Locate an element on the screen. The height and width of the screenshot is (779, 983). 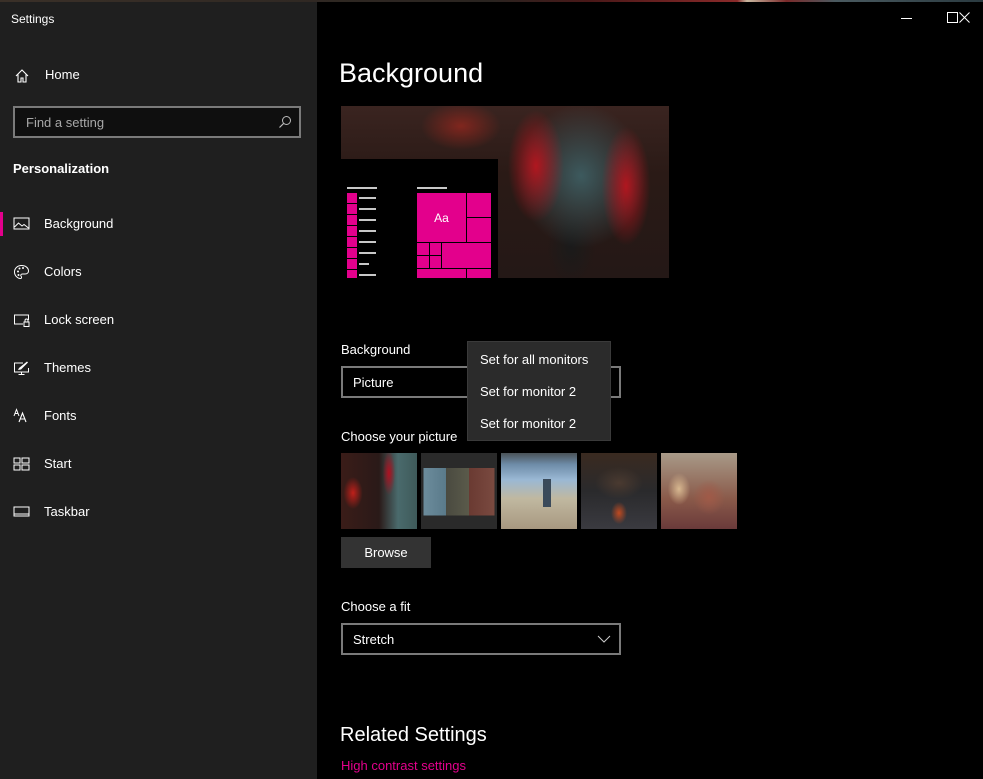
picture-icon is located at coordinates (21, 223).